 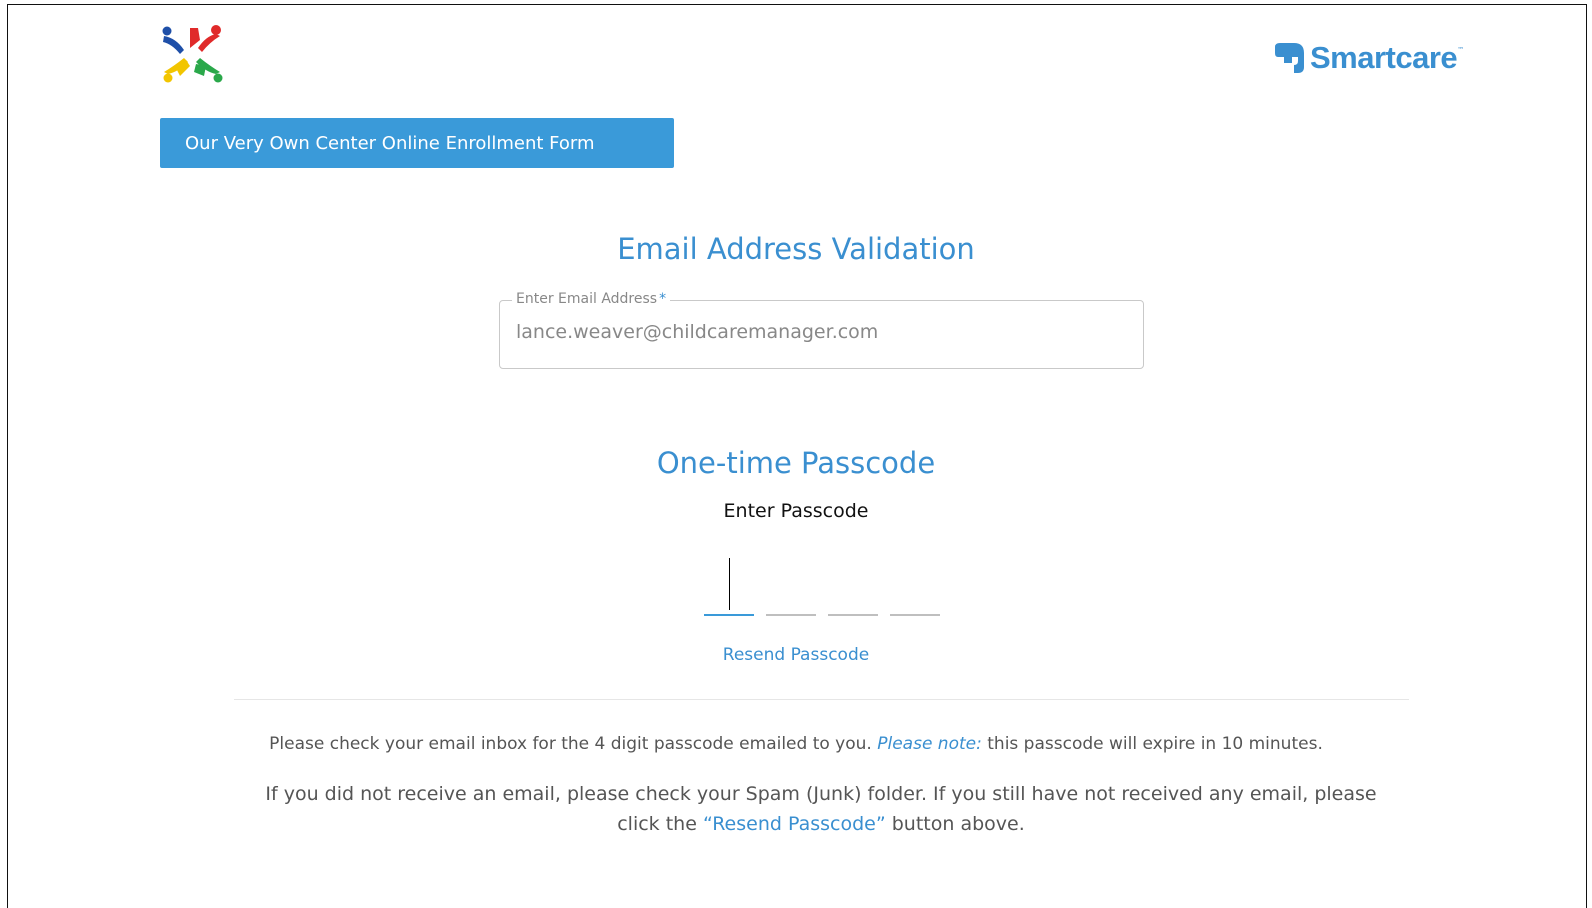 What do you see at coordinates (796, 655) in the screenshot?
I see `resend-passcode-link: Resend Passcode` at bounding box center [796, 655].